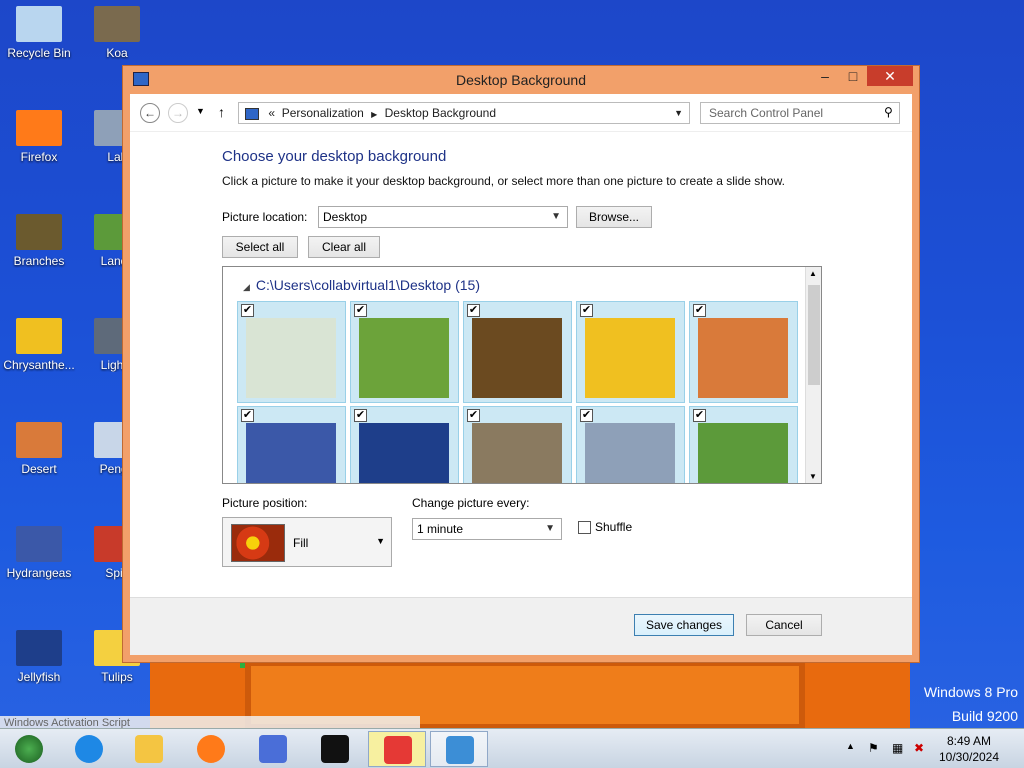 The height and width of the screenshot is (768, 1024). What do you see at coordinates (117, 33) in the screenshot?
I see `desktop-icon-koa: Koa` at bounding box center [117, 33].